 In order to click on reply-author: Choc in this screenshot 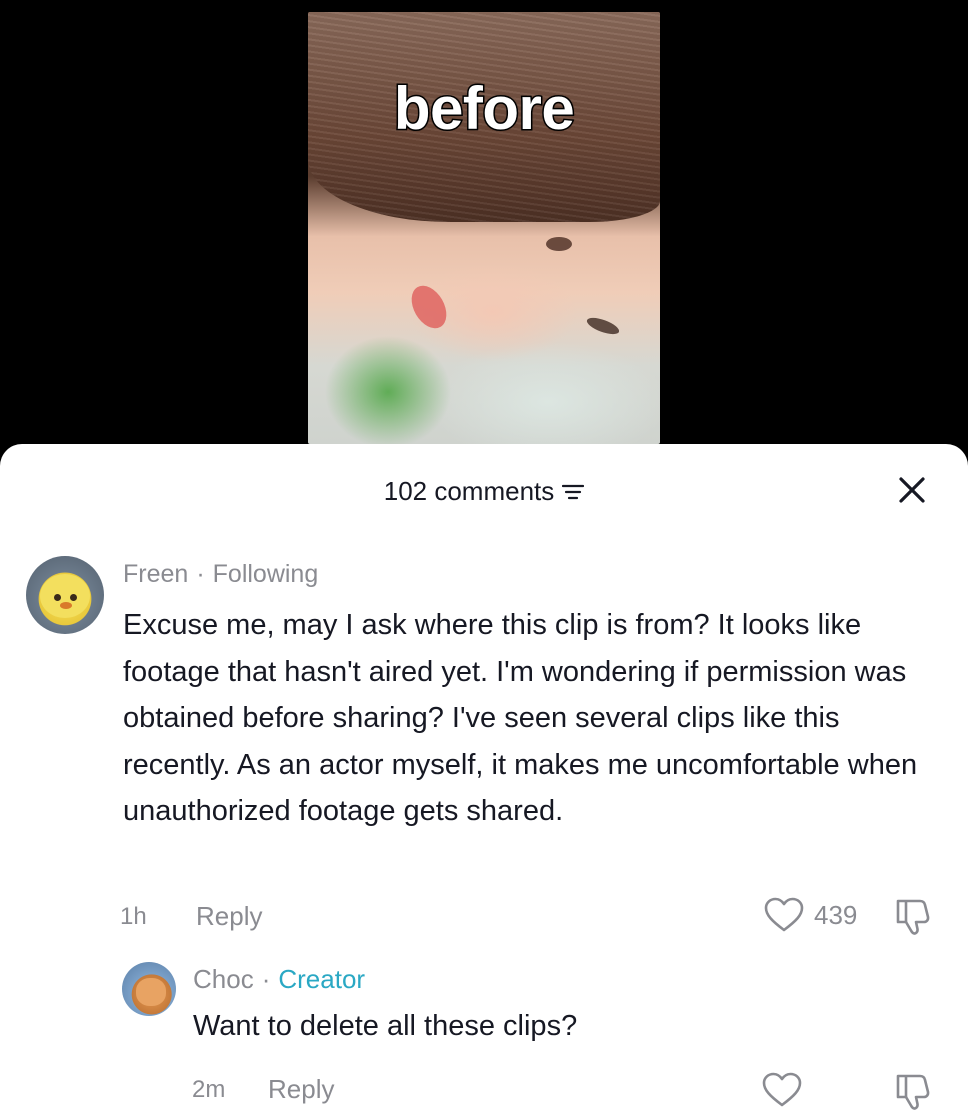, I will do `click(223, 979)`.